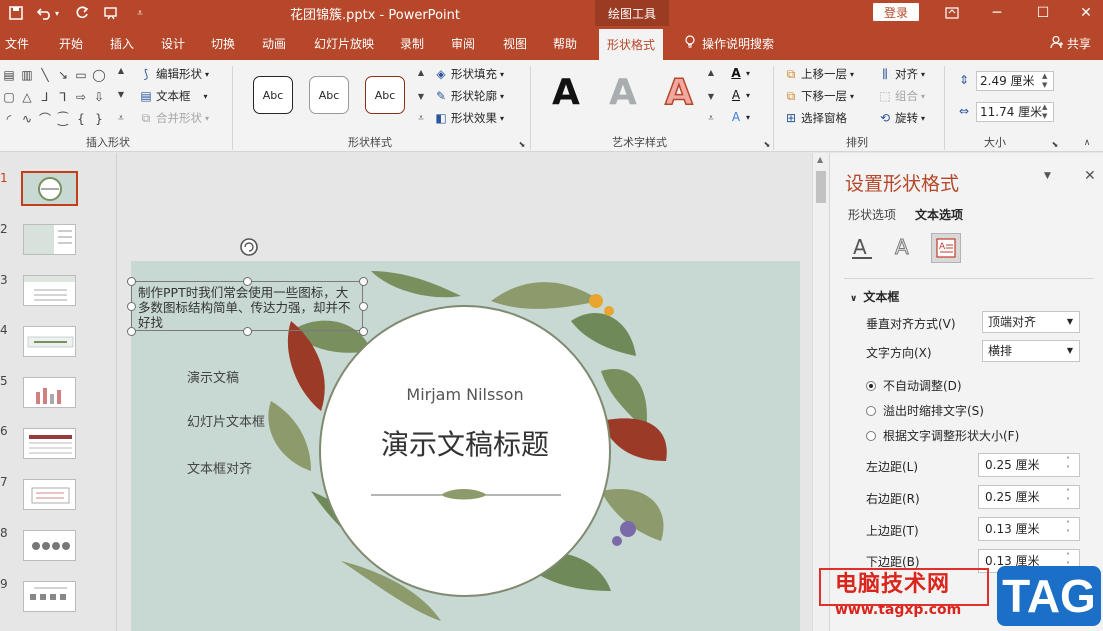  What do you see at coordinates (173, 43) in the screenshot?
I see `tab-design: 设计` at bounding box center [173, 43].